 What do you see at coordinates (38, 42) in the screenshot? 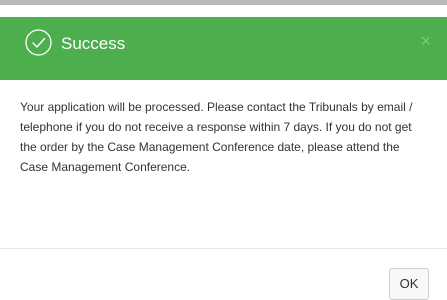
I see `check-circle-icon` at bounding box center [38, 42].